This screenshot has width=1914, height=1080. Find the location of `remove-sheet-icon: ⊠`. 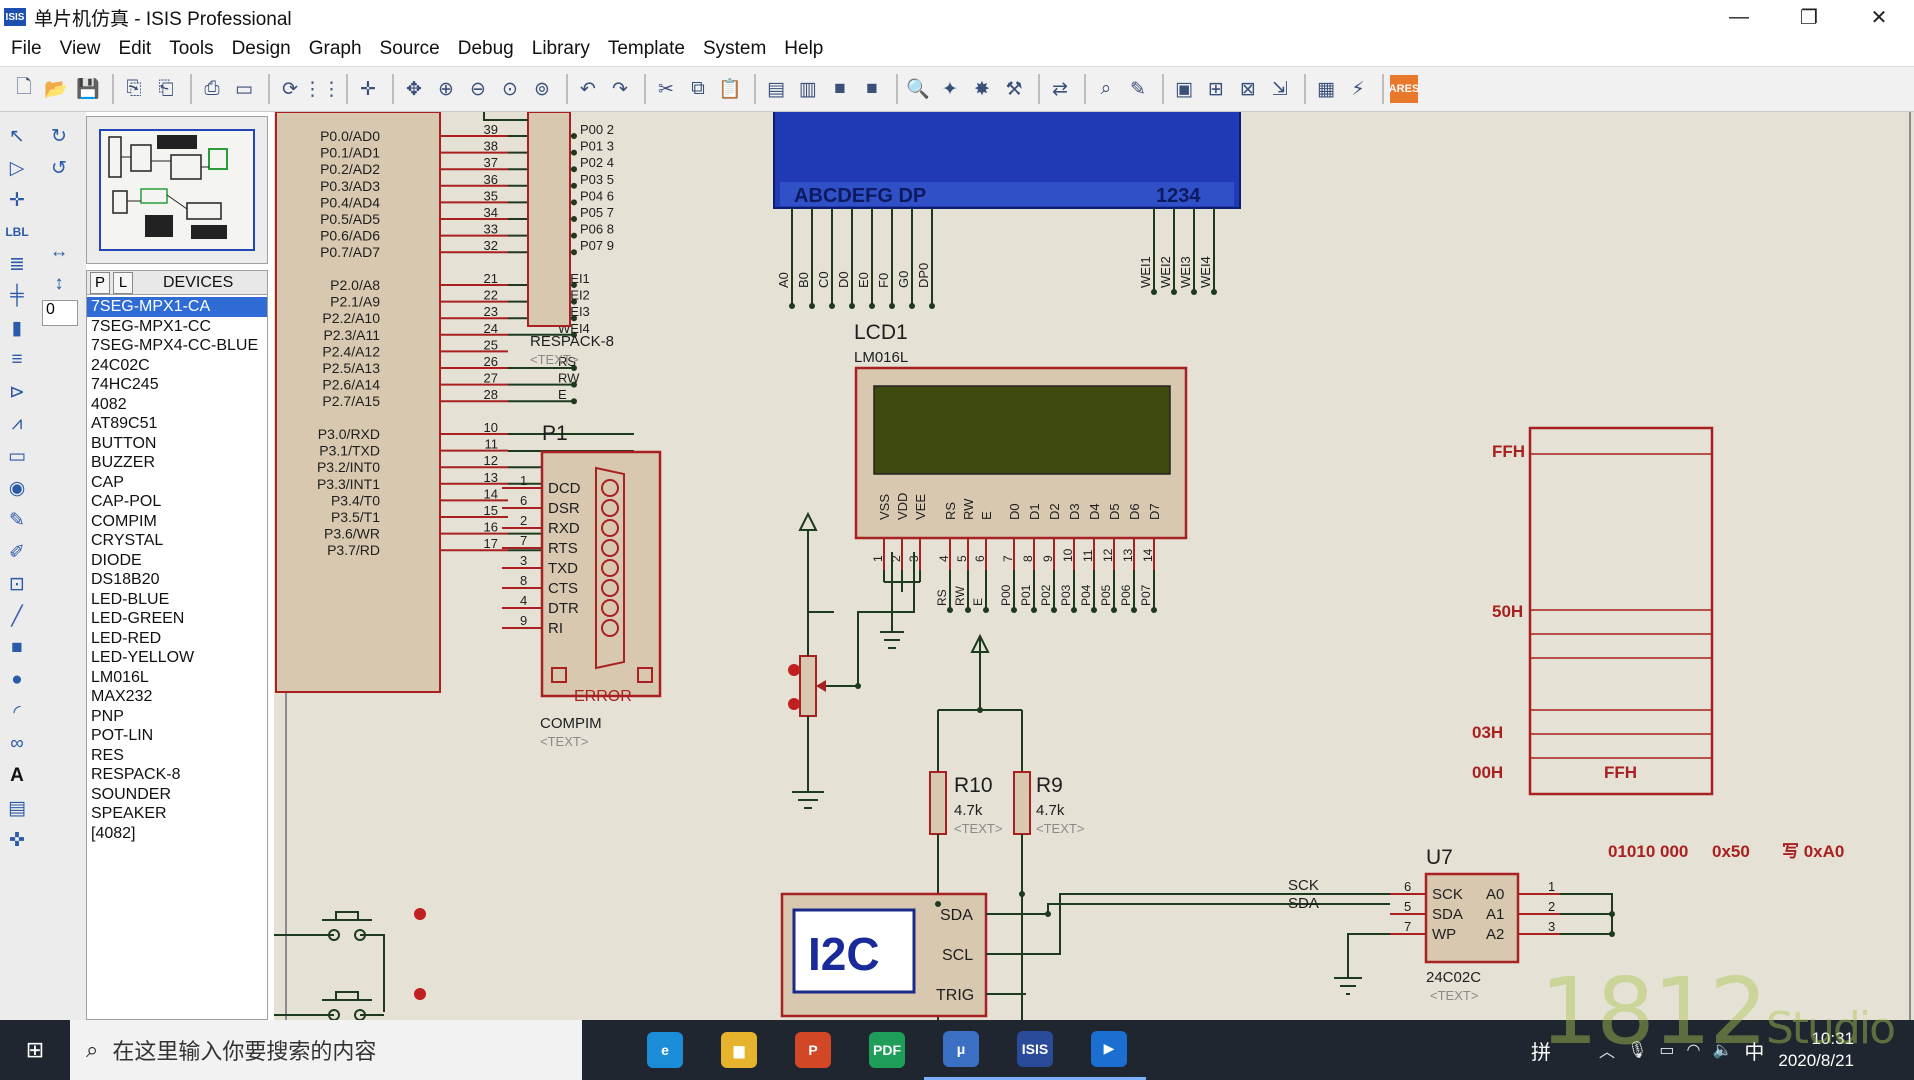

remove-sheet-icon: ⊠ is located at coordinates (1248, 89).